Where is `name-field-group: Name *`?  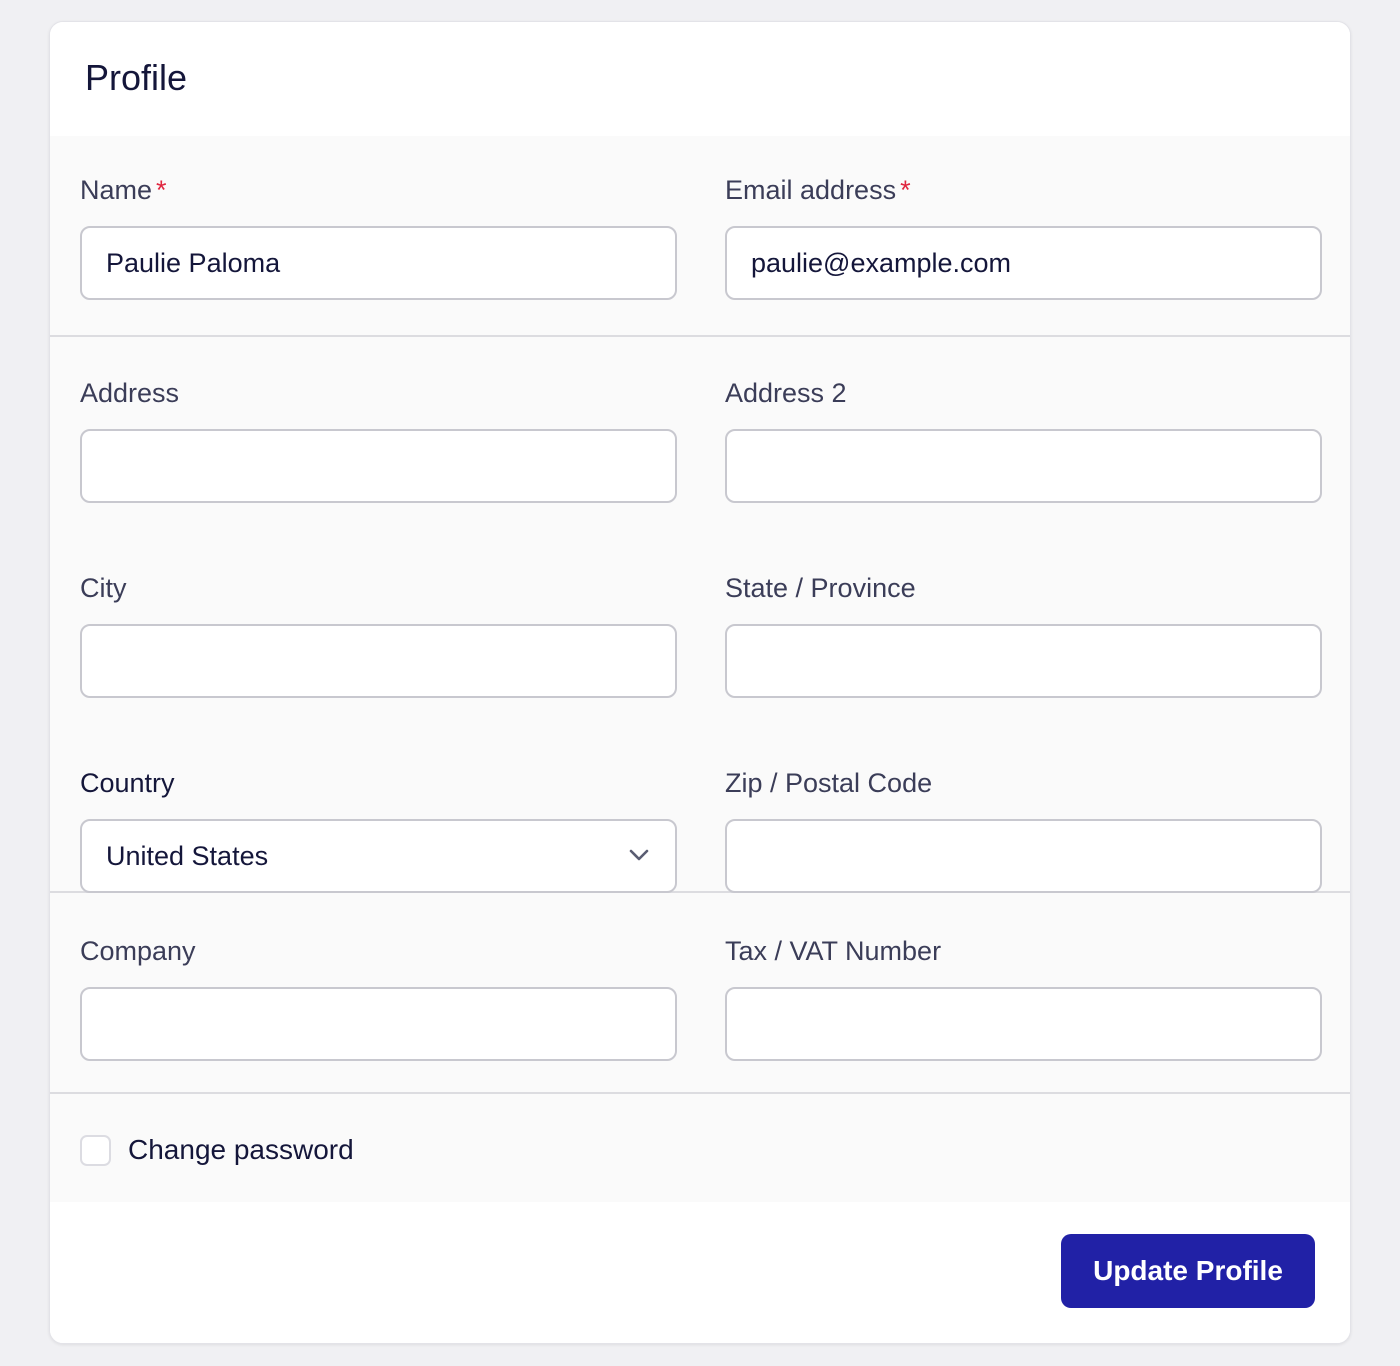 name-field-group: Name * is located at coordinates (378, 236).